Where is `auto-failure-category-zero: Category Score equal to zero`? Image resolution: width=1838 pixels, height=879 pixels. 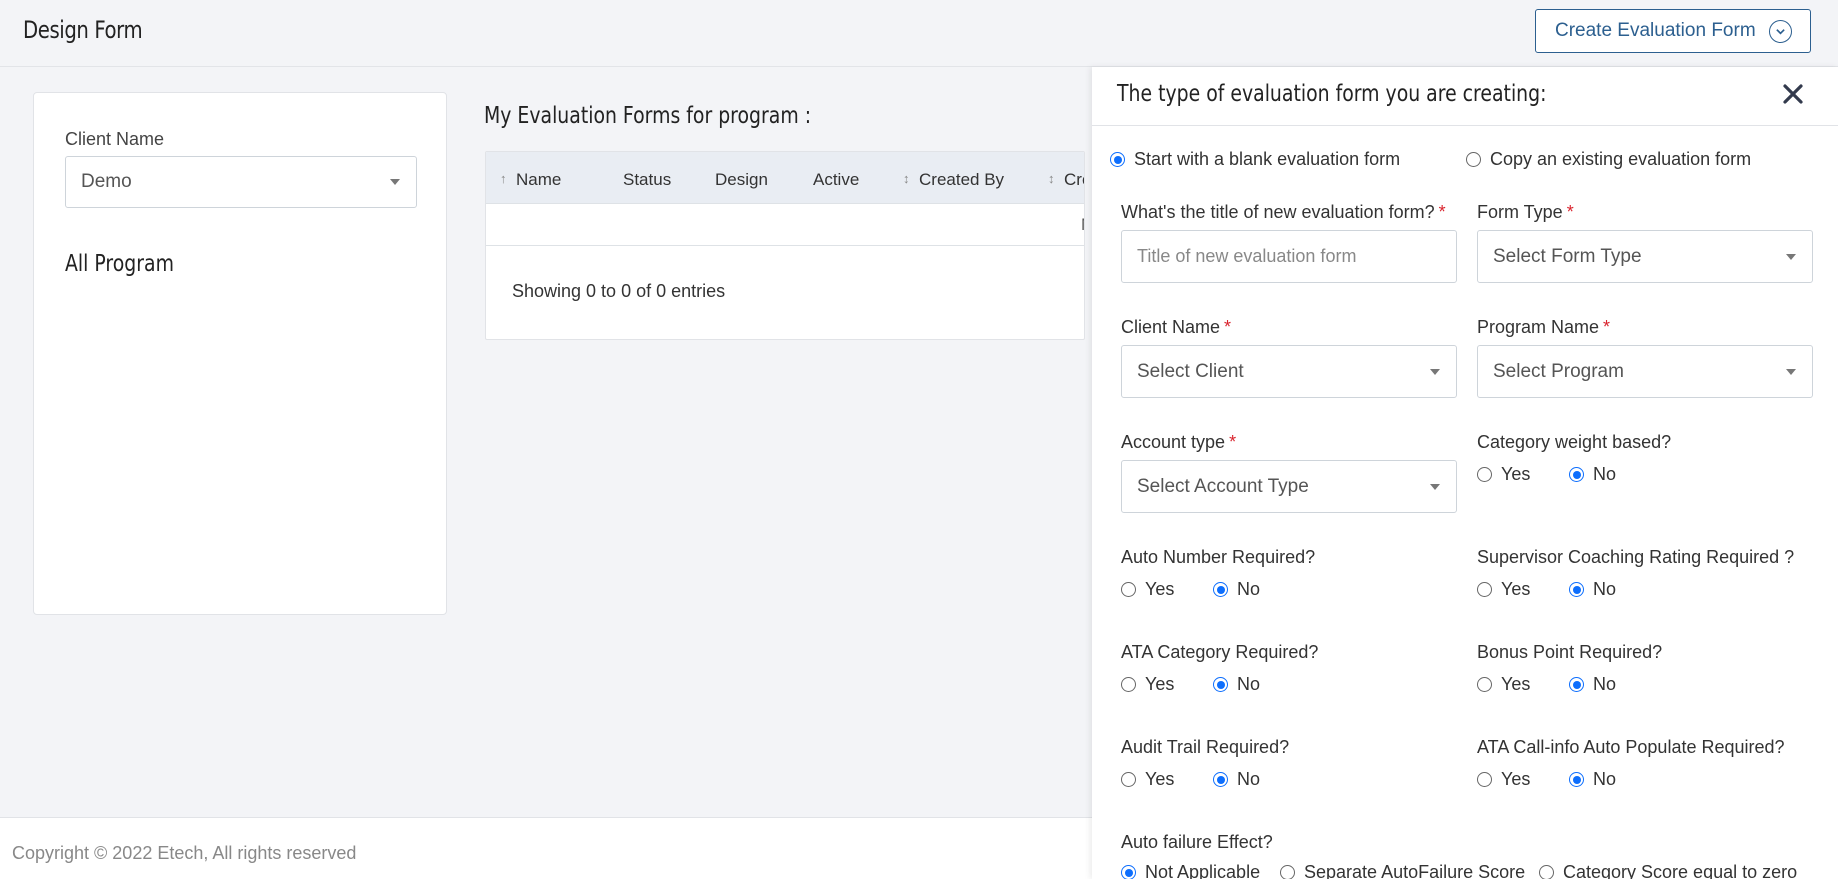
auto-failure-category-zero: Category Score equal to zero is located at coordinates (1668, 870).